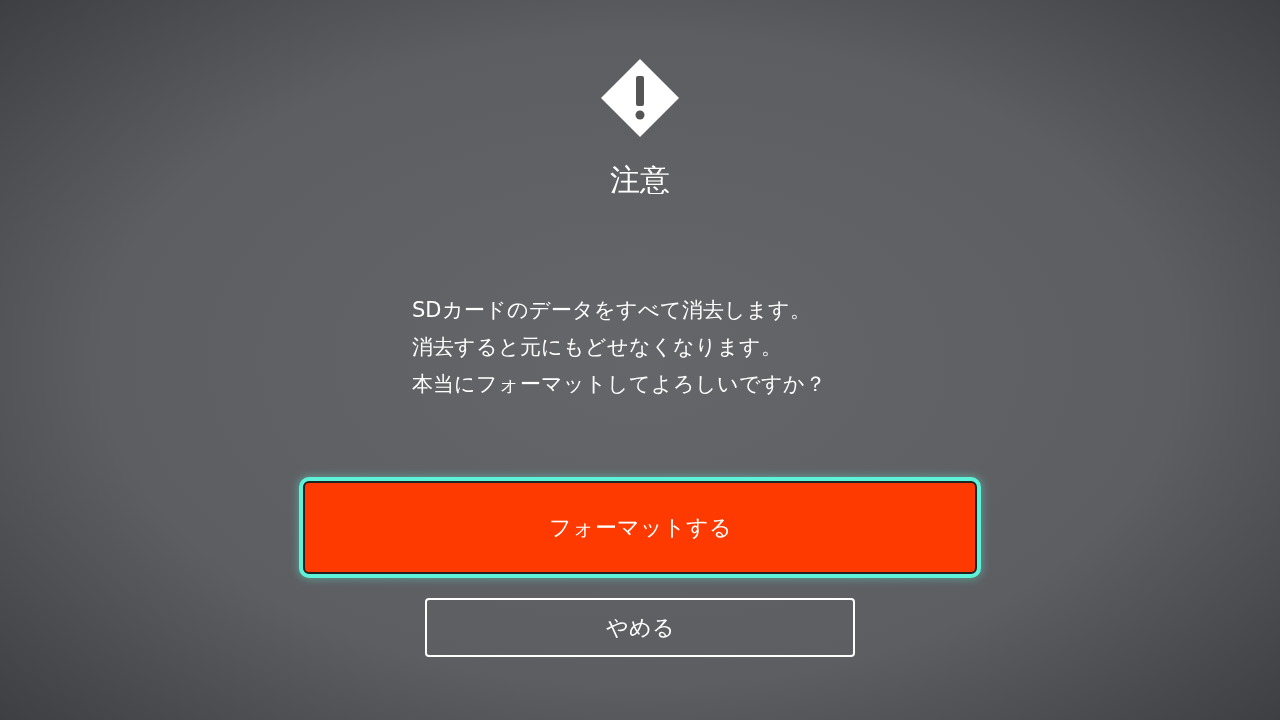  I want to click on message-text: 消去すると元にもどせなくなります。, so click(597, 347).